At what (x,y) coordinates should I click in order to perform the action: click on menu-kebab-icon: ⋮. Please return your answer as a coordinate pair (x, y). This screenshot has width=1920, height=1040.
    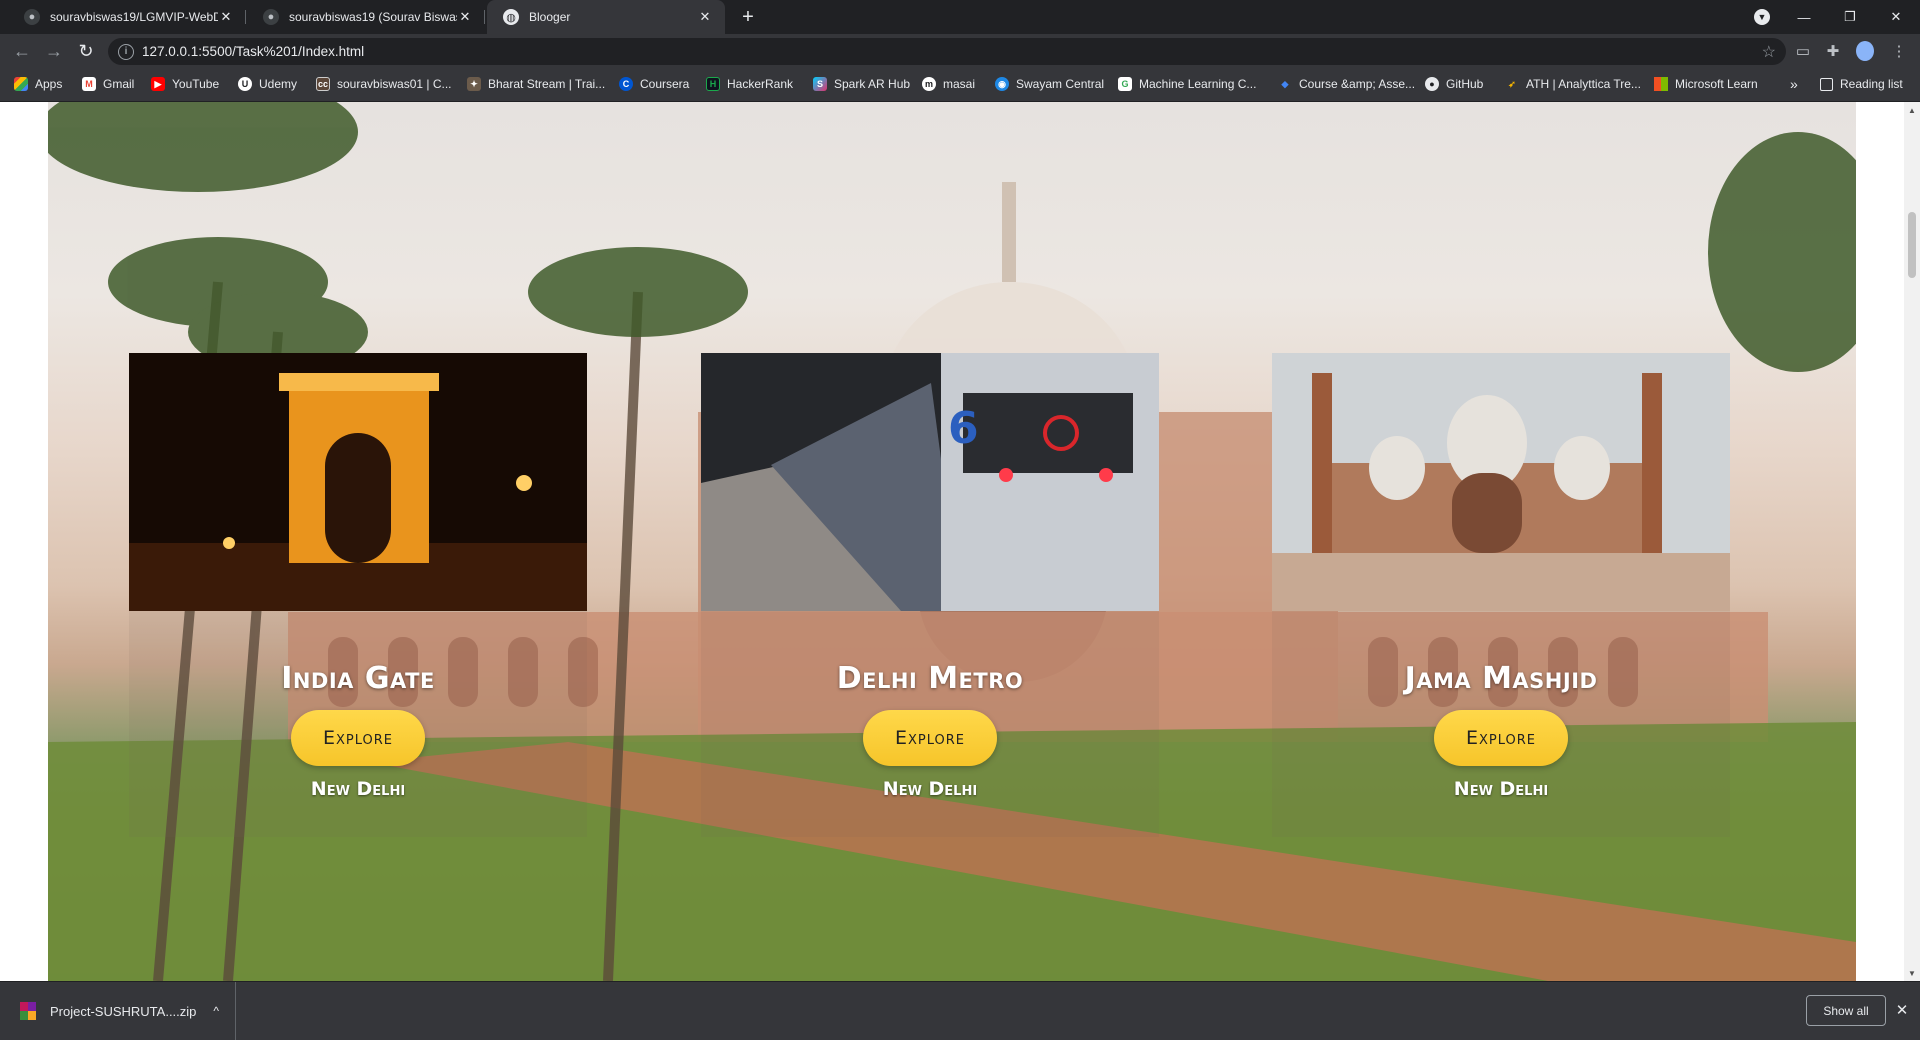
    Looking at the image, I should click on (1899, 51).